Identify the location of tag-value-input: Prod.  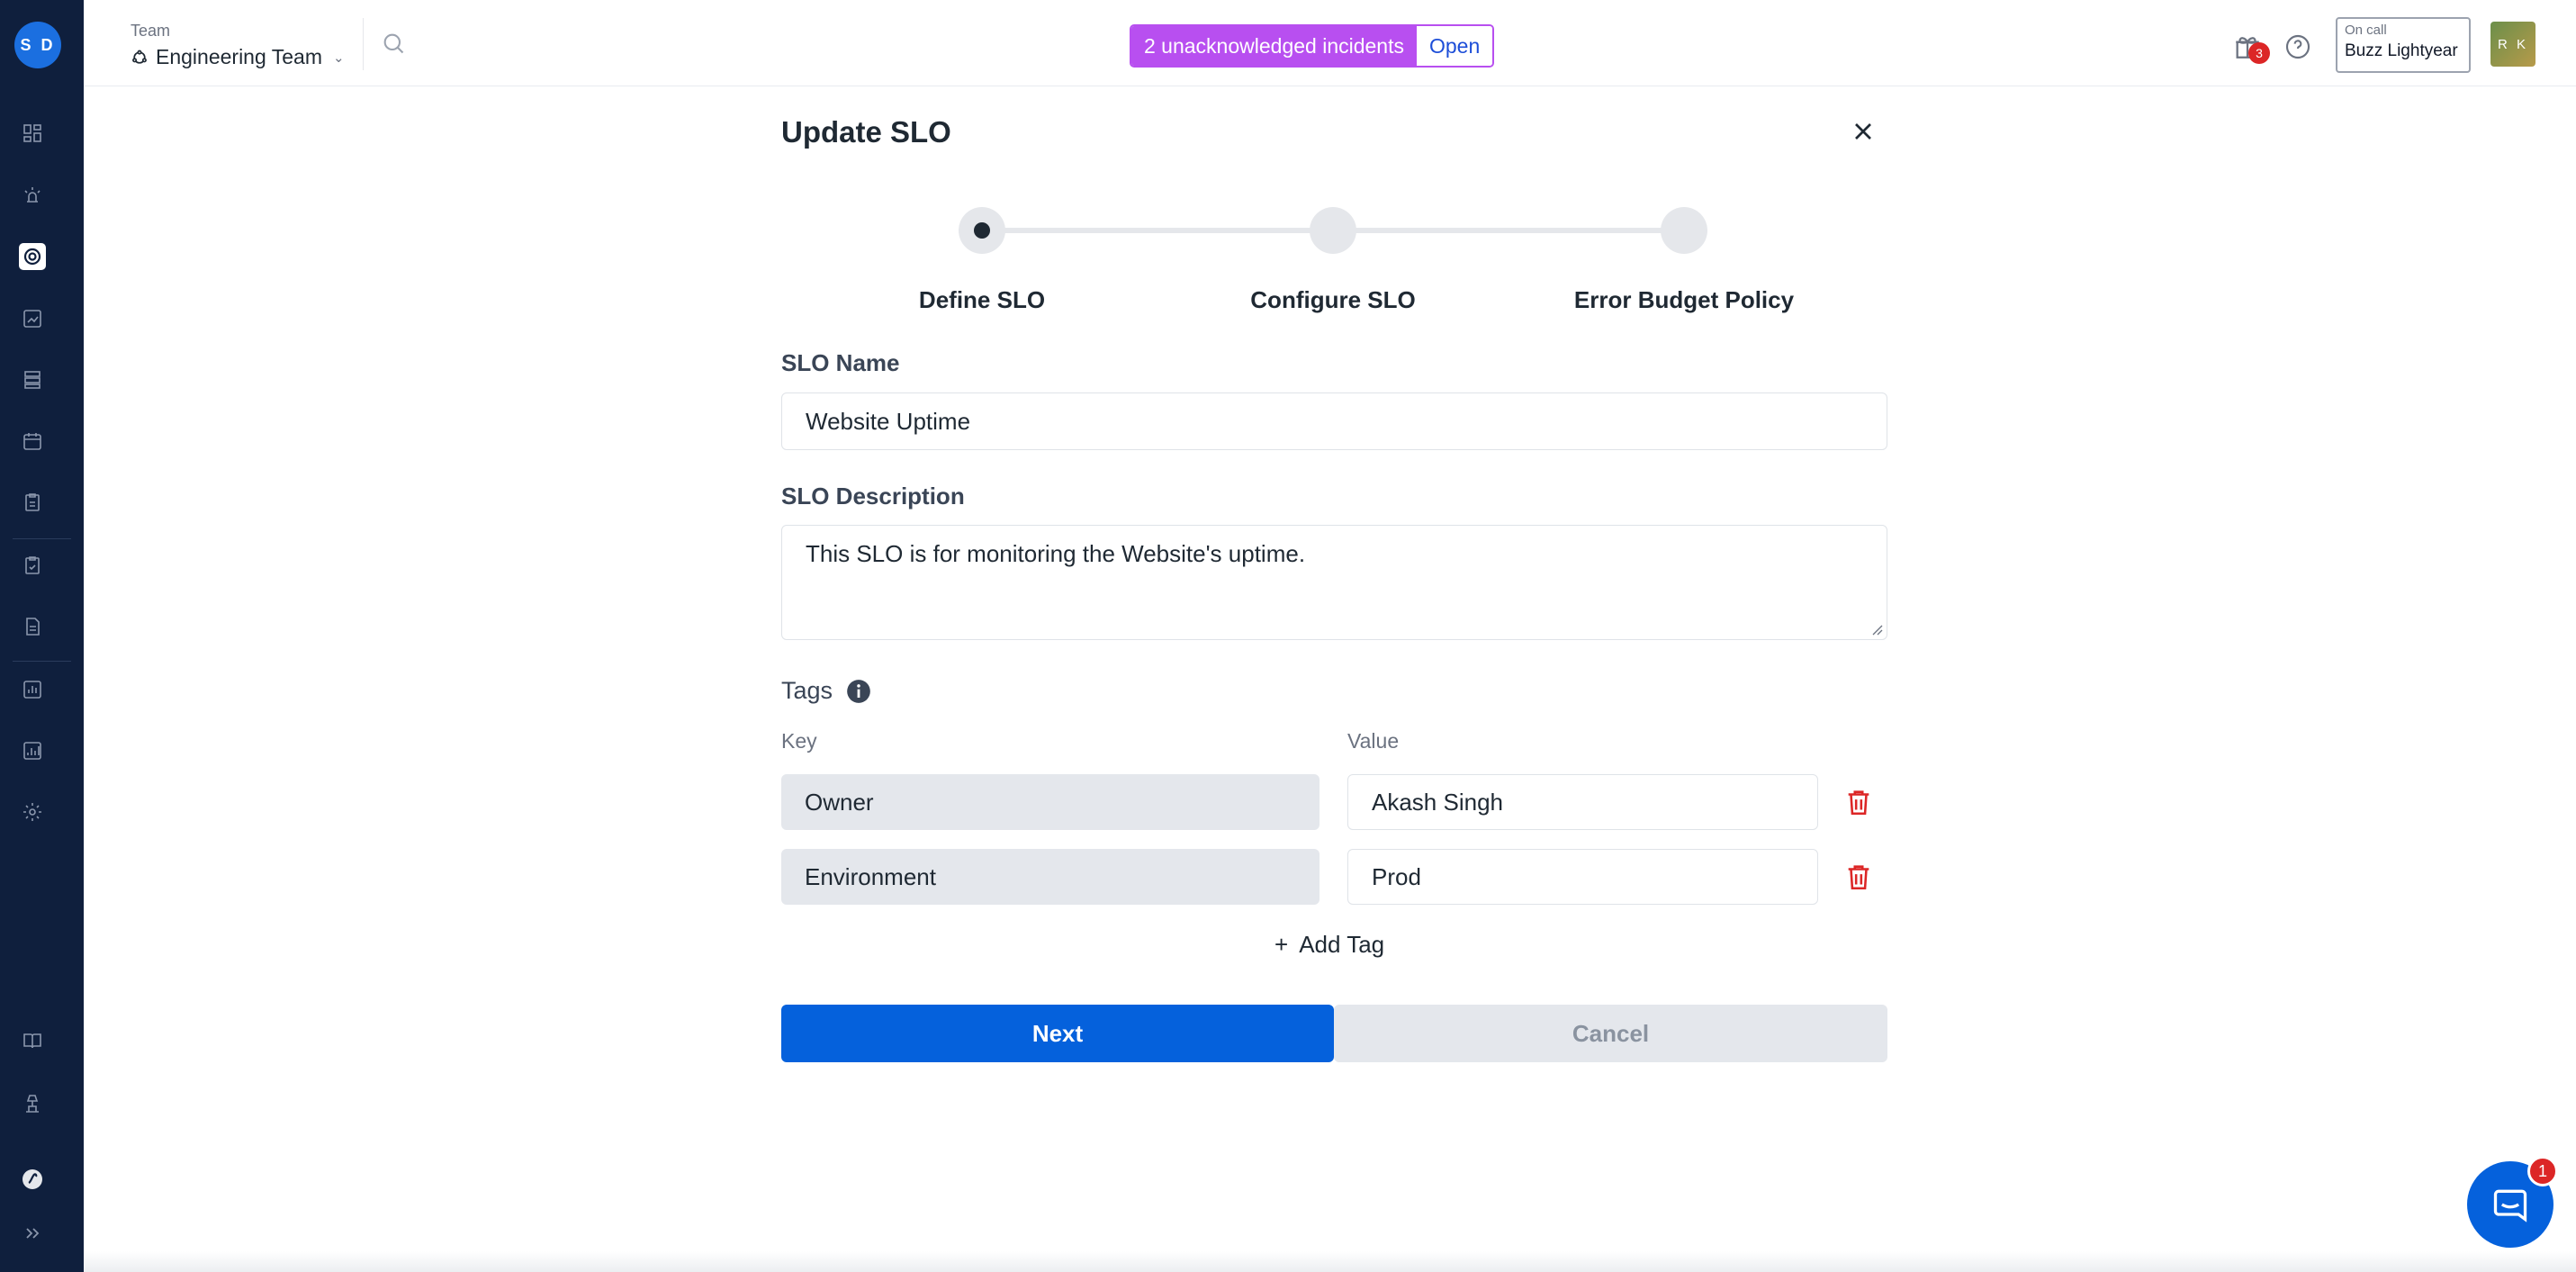
(1582, 877).